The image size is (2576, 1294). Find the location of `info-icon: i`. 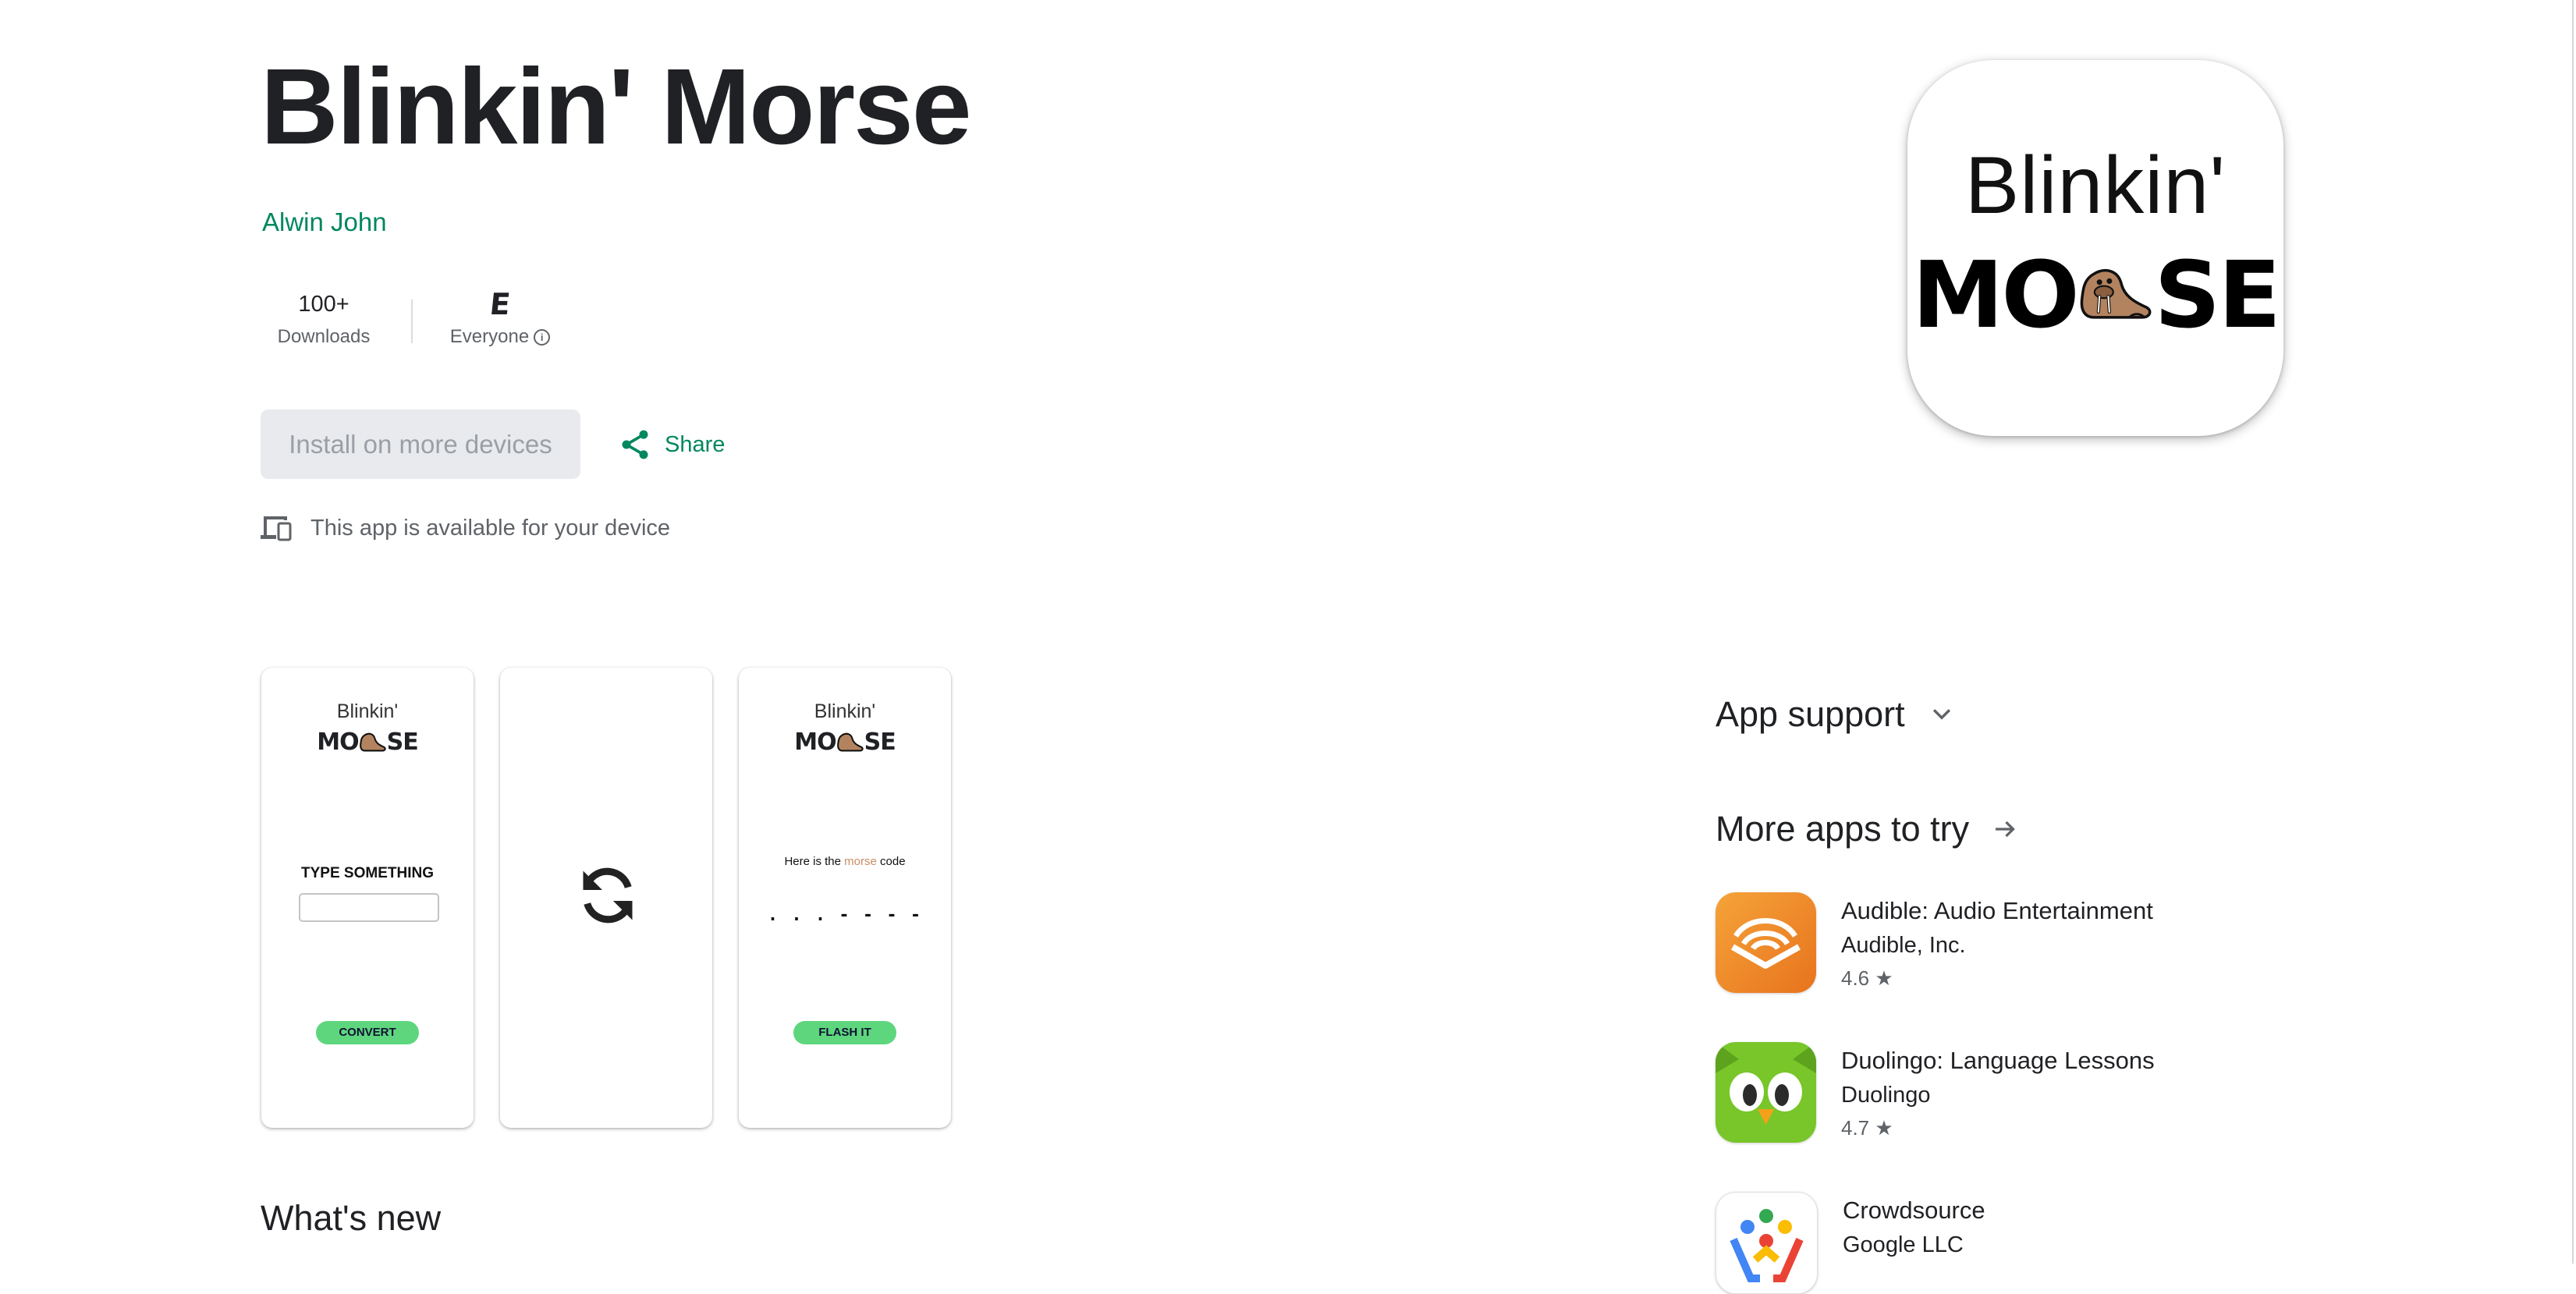

info-icon: i is located at coordinates (542, 338).